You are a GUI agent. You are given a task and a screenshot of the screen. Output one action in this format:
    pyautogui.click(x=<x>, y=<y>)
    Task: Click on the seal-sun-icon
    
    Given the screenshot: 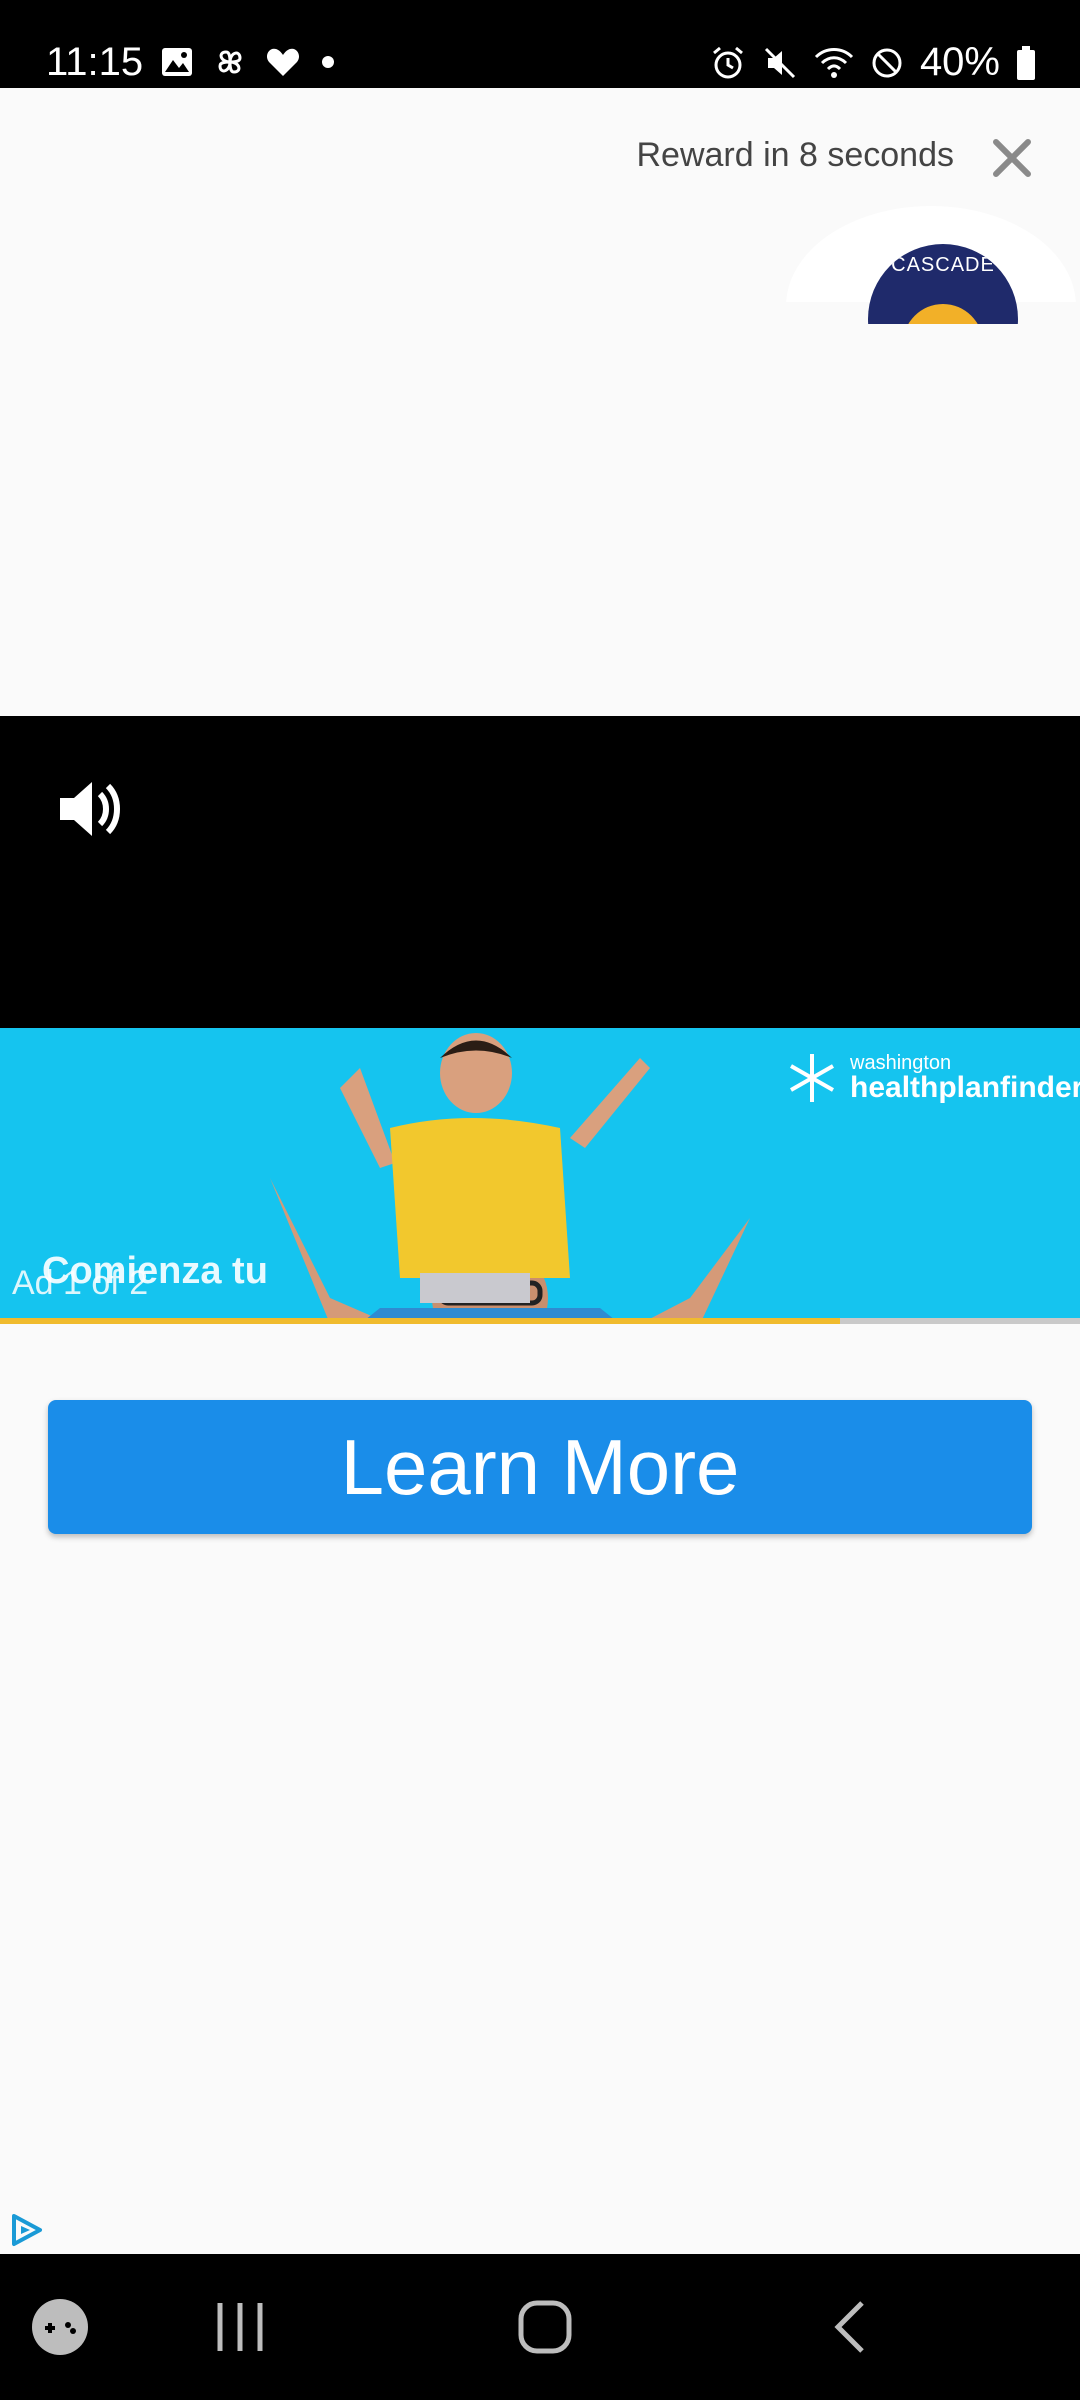 What is the action you would take?
    pyautogui.click(x=943, y=314)
    